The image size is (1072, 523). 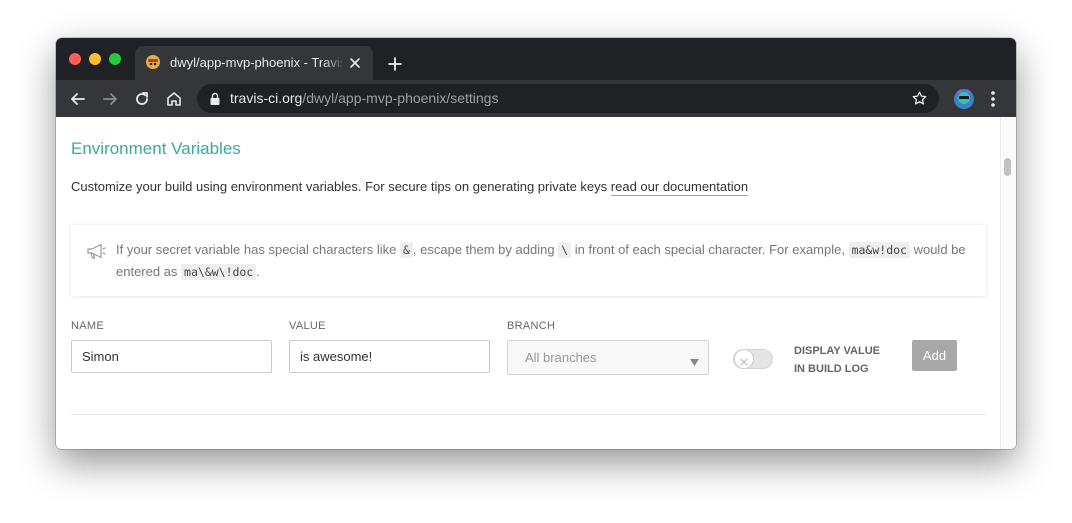 What do you see at coordinates (219, 272) in the screenshot?
I see `code-escaped-example: ma\&w\!doc` at bounding box center [219, 272].